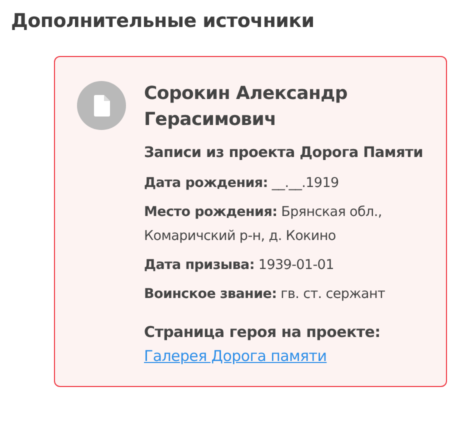  I want to click on section-heading: Дополнительные источники, so click(163, 21).